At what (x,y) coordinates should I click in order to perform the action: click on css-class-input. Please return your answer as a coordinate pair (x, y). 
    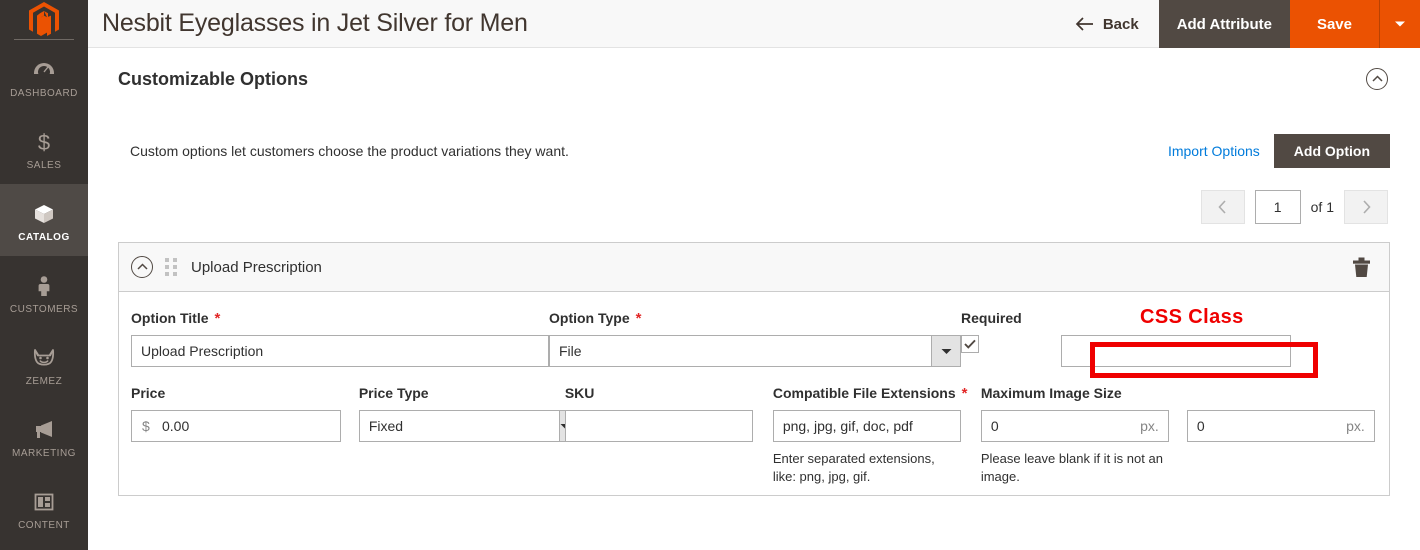
    Looking at the image, I should click on (1176, 351).